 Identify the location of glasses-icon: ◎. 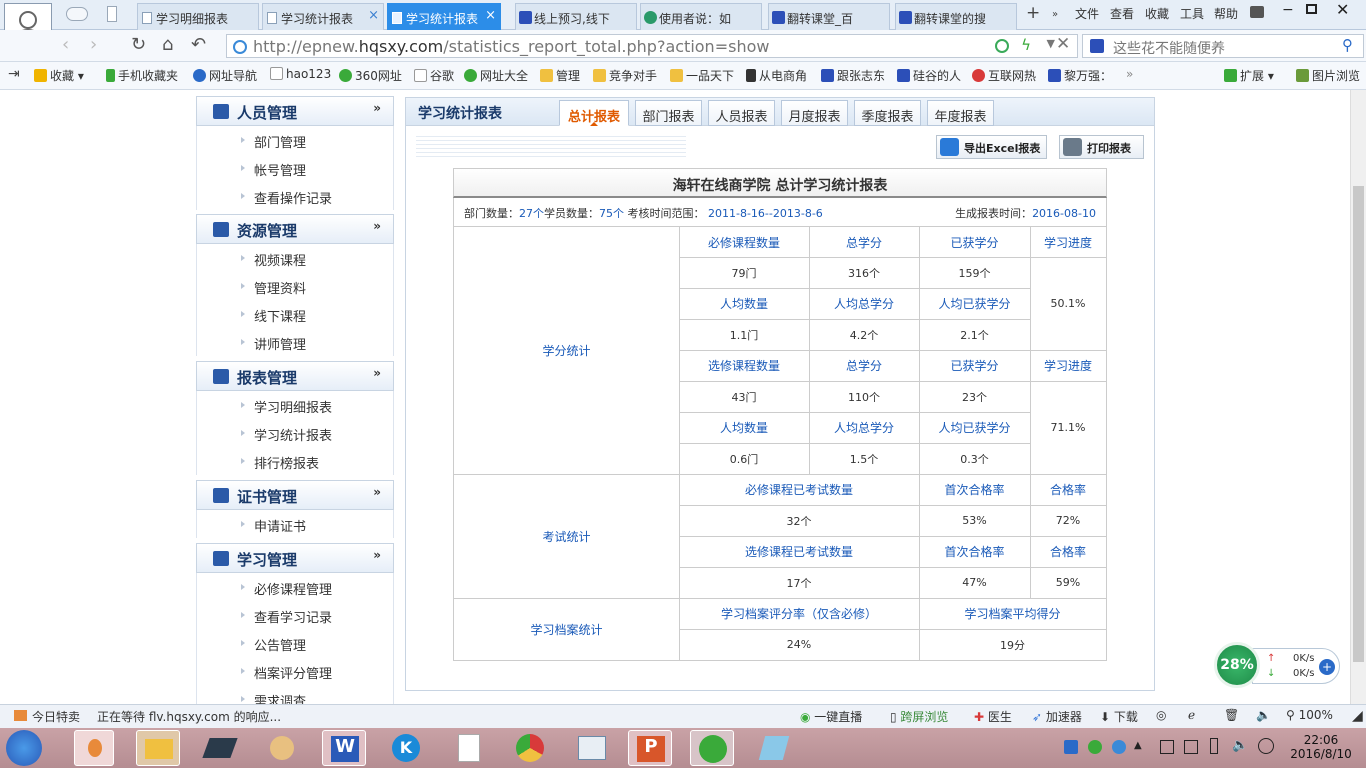
(1161, 715).